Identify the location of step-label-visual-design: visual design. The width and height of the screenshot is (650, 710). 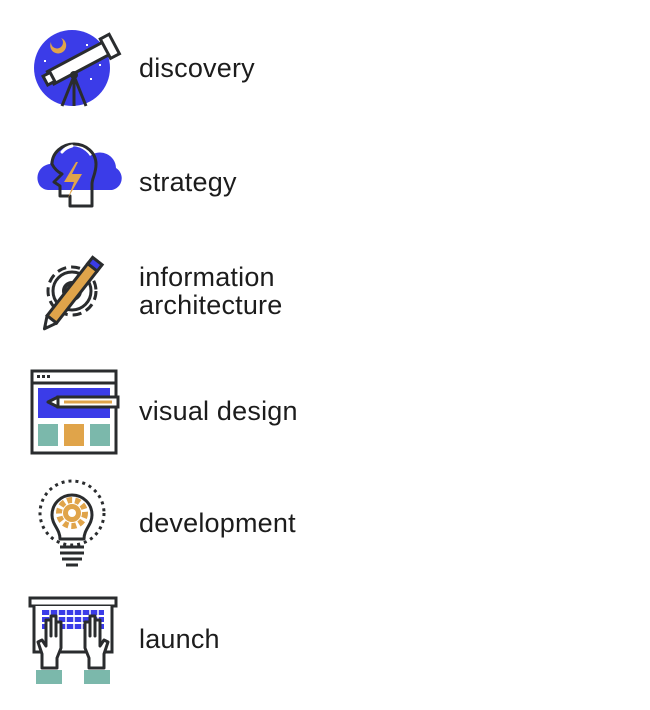
(218, 411).